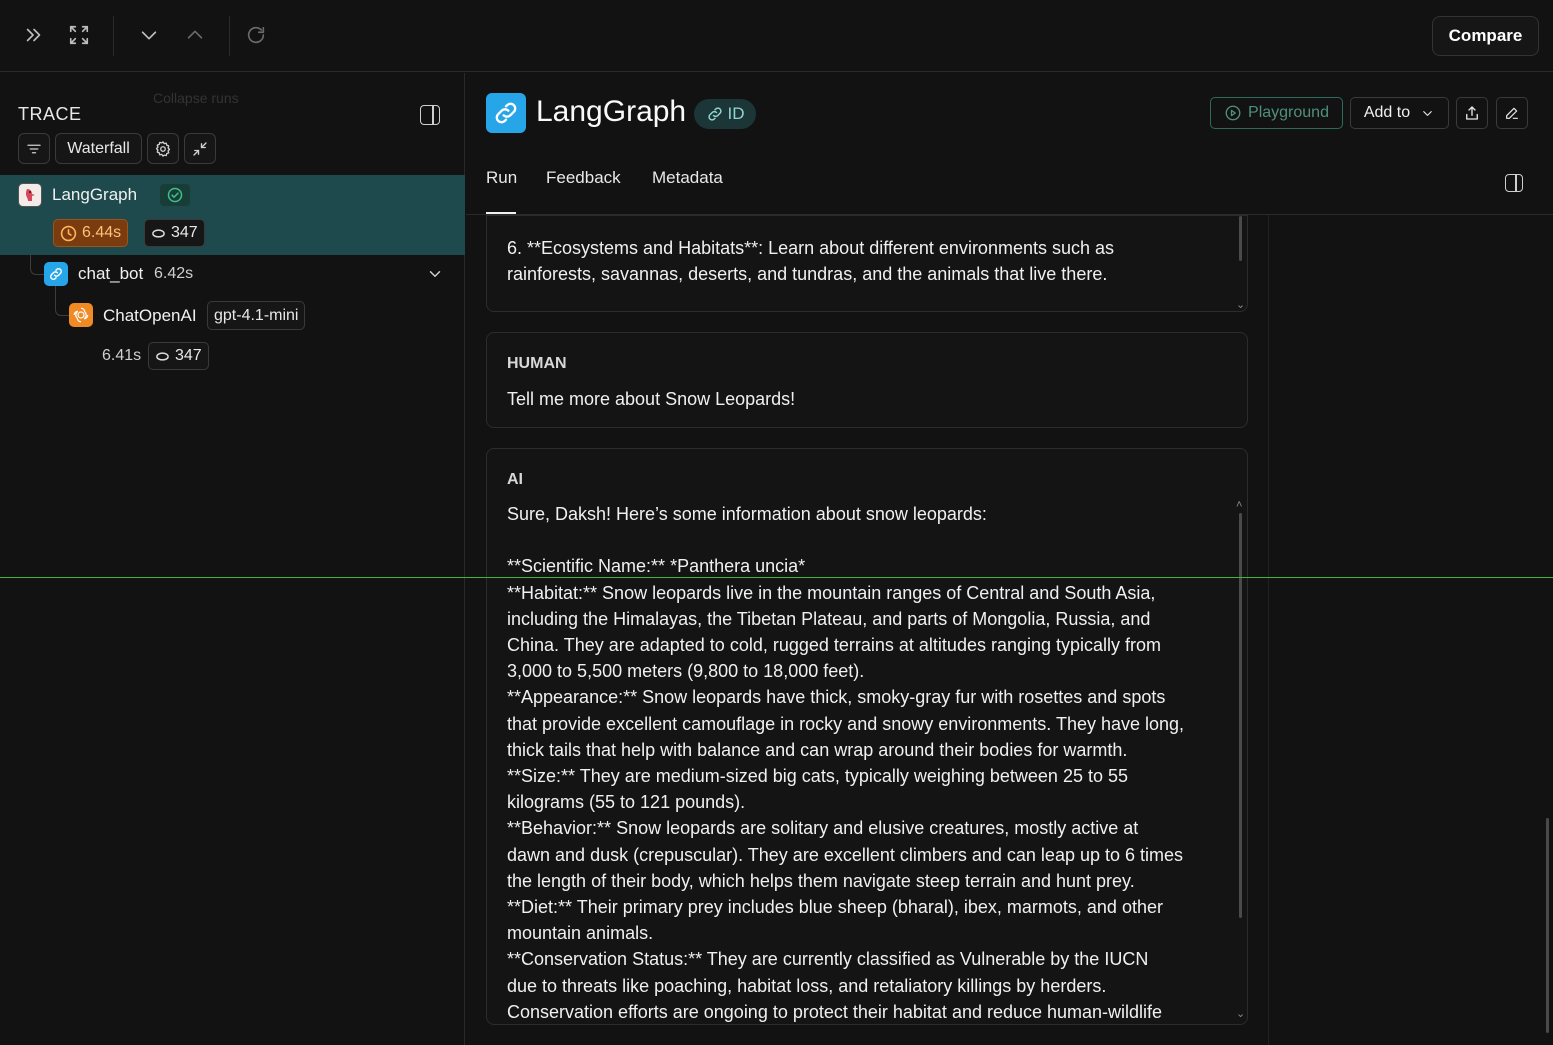  What do you see at coordinates (30, 195) in the screenshot?
I see `parrot-icon` at bounding box center [30, 195].